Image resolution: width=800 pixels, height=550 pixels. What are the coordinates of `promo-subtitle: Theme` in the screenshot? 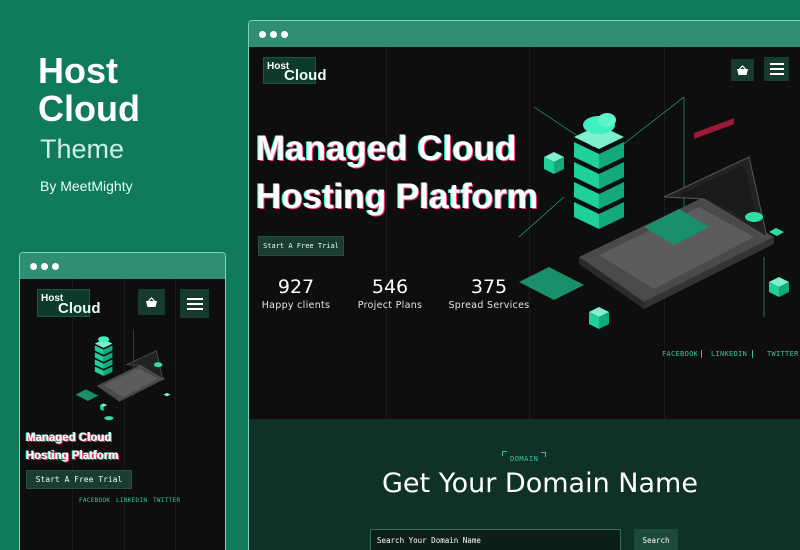 It's located at (82, 149).